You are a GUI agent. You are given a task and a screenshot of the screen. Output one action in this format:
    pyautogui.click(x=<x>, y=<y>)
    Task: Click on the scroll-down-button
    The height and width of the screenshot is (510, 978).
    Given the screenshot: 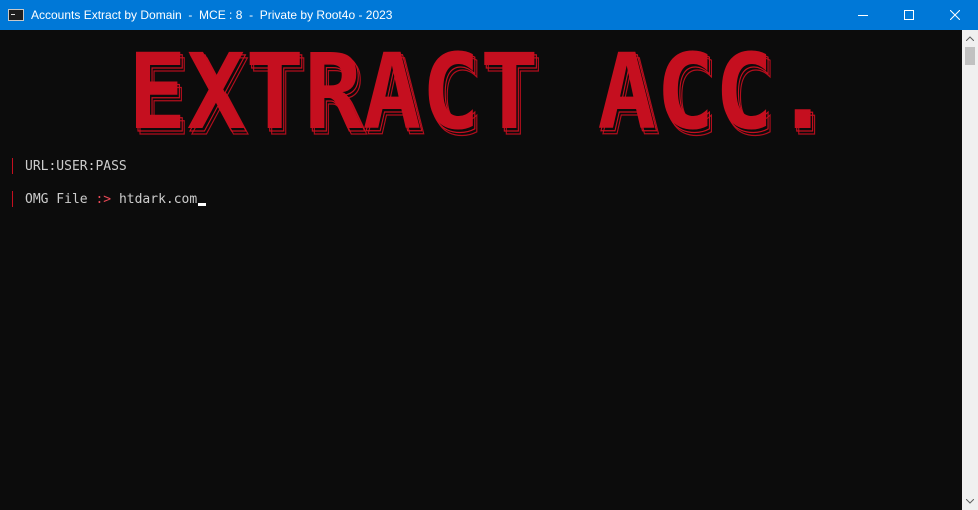 What is the action you would take?
    pyautogui.click(x=970, y=501)
    